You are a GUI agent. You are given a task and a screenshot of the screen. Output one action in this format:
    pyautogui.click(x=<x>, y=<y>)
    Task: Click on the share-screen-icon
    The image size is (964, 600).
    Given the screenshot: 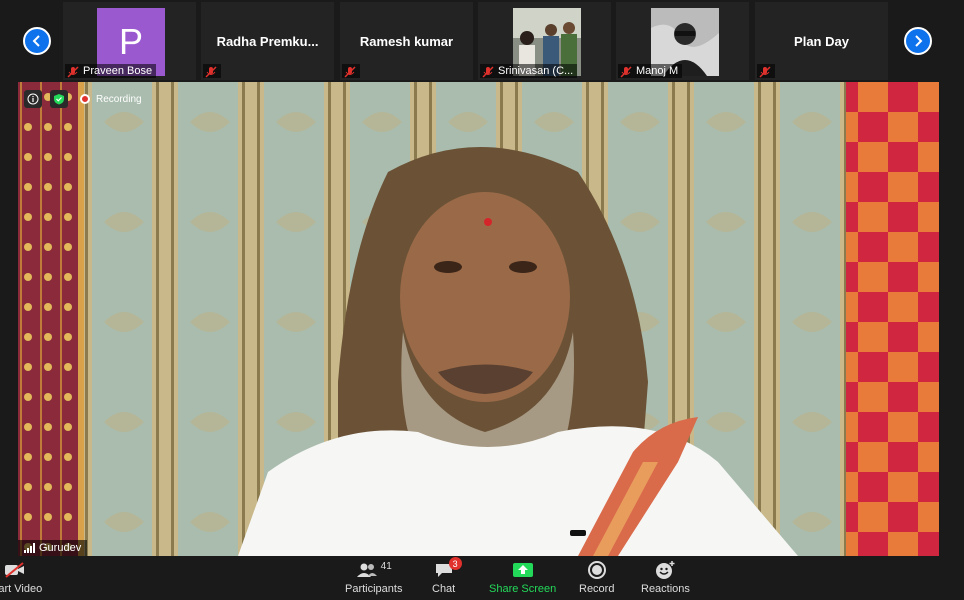 What is the action you would take?
    pyautogui.click(x=523, y=570)
    